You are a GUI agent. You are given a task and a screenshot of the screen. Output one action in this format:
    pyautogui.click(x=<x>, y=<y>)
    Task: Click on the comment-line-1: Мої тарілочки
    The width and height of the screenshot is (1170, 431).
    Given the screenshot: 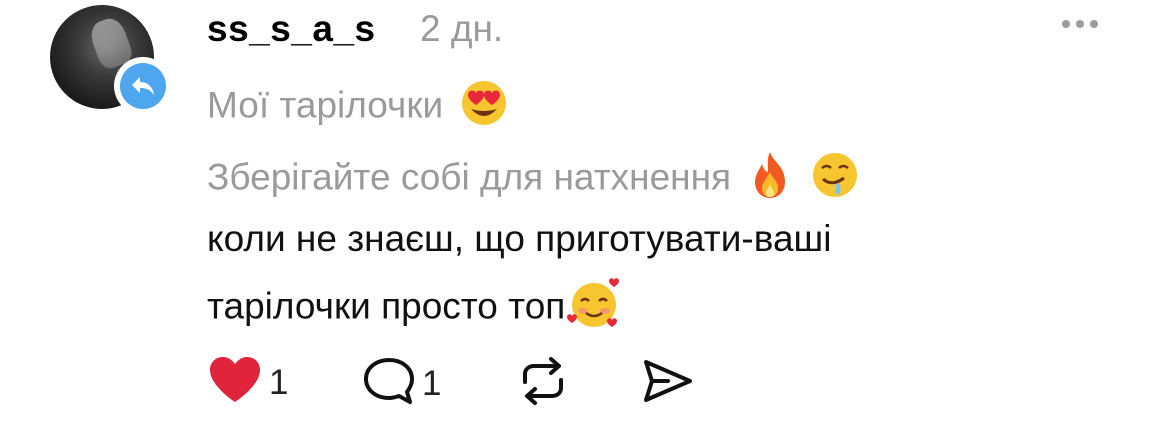 What is the action you would take?
    pyautogui.click(x=358, y=107)
    